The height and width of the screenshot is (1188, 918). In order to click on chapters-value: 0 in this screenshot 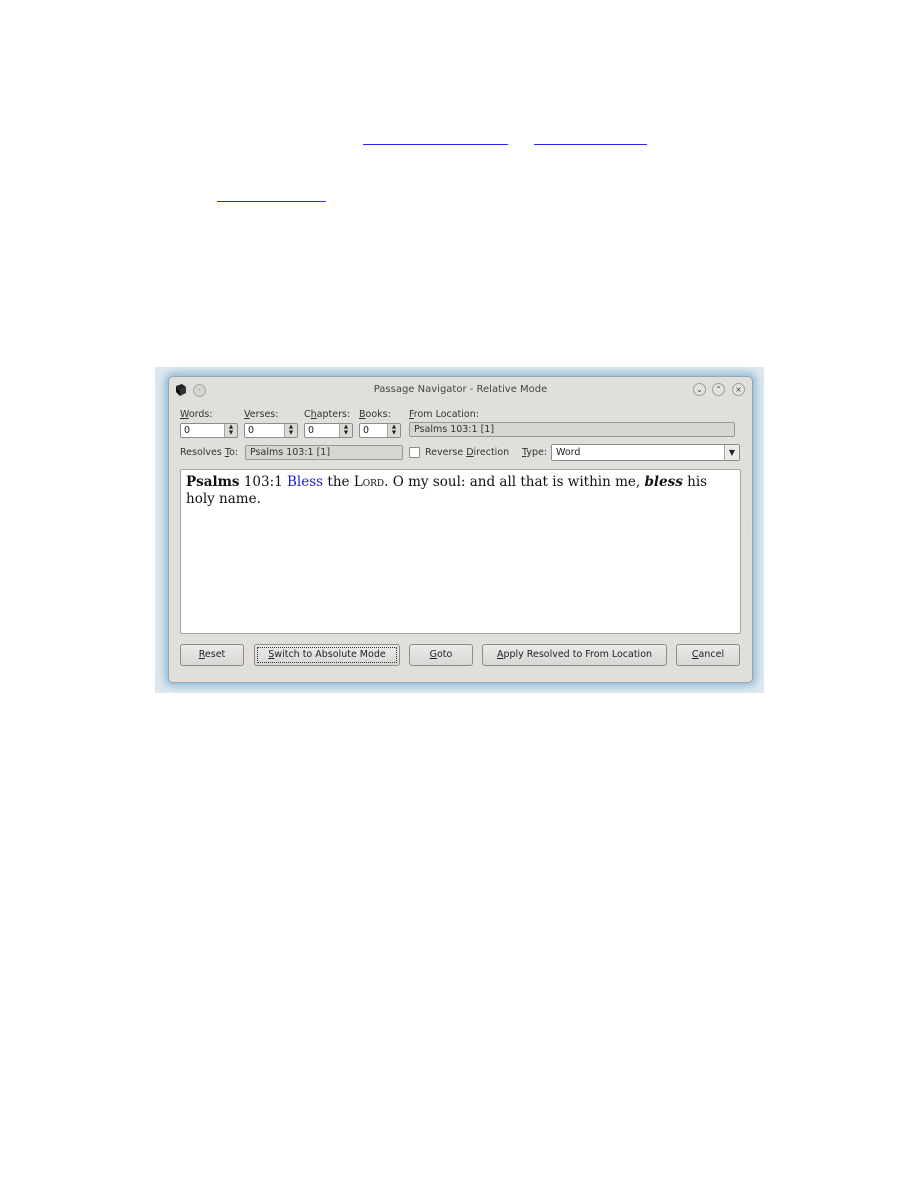, I will do `click(311, 430)`.